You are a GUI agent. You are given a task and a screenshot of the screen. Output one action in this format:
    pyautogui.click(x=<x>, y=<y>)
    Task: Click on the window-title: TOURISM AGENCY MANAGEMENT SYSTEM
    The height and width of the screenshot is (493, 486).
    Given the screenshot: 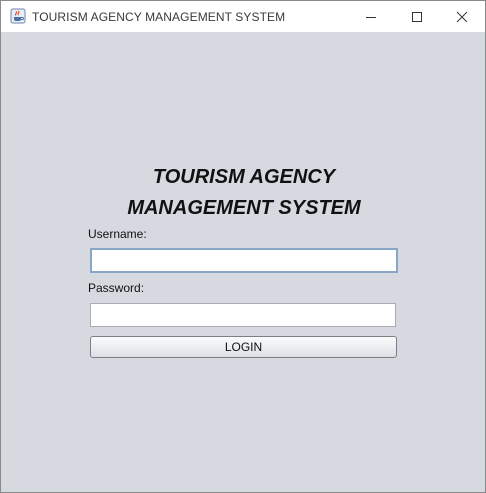 What is the action you would take?
    pyautogui.click(x=159, y=17)
    